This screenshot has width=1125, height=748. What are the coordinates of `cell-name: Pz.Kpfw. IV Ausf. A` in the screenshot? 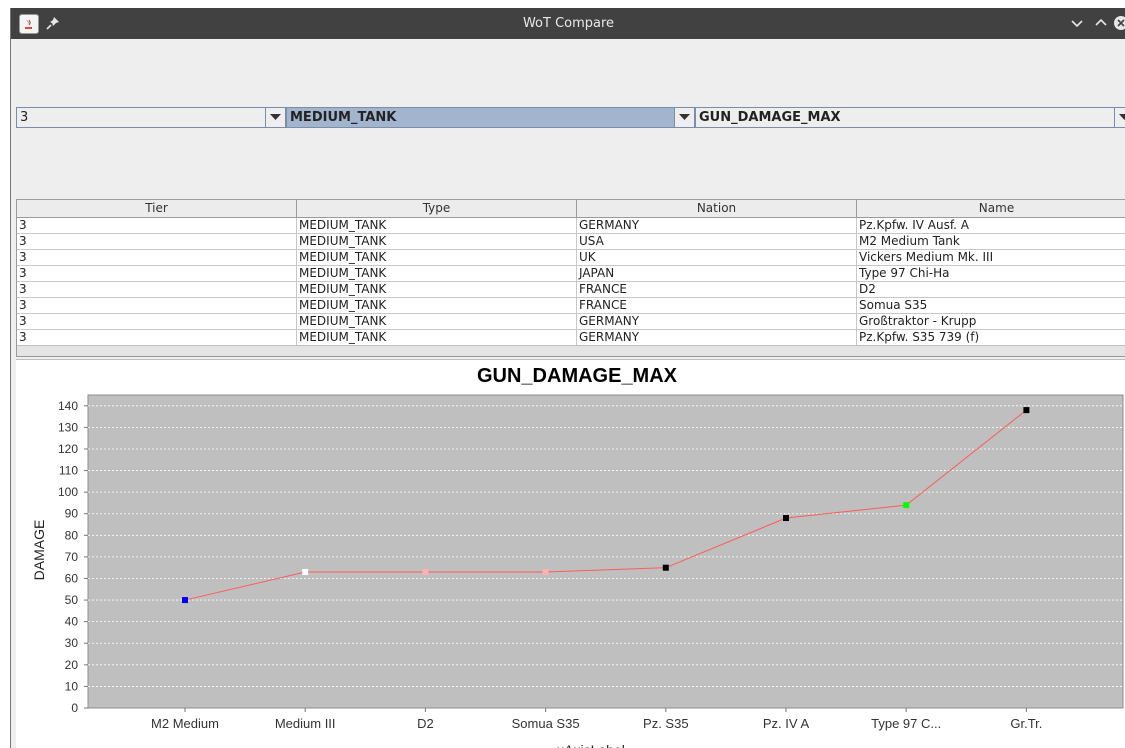 It's located at (991, 226).